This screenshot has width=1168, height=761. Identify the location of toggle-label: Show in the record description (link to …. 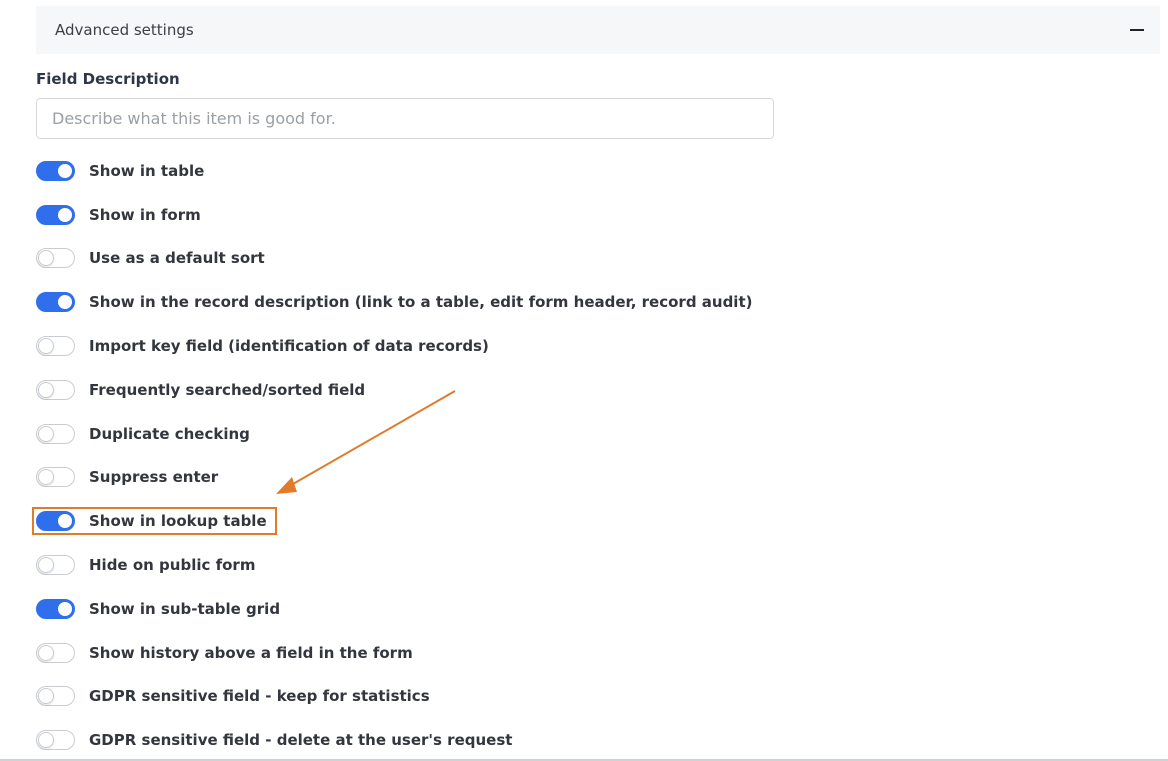
(421, 302).